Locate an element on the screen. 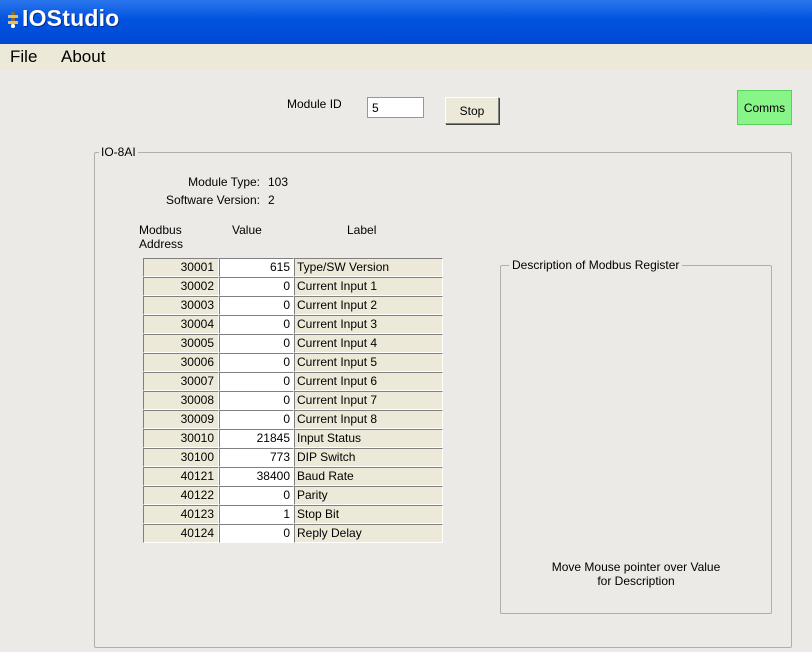  table-row: 30007 0 Current Input 6 is located at coordinates (293, 381).